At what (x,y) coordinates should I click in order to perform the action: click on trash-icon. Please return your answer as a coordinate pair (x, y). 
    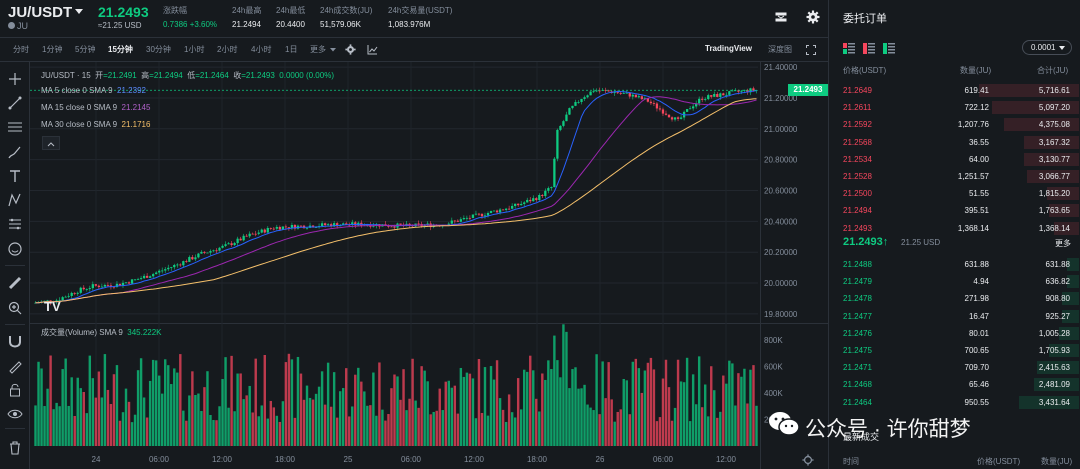
    Looking at the image, I should click on (15, 448).